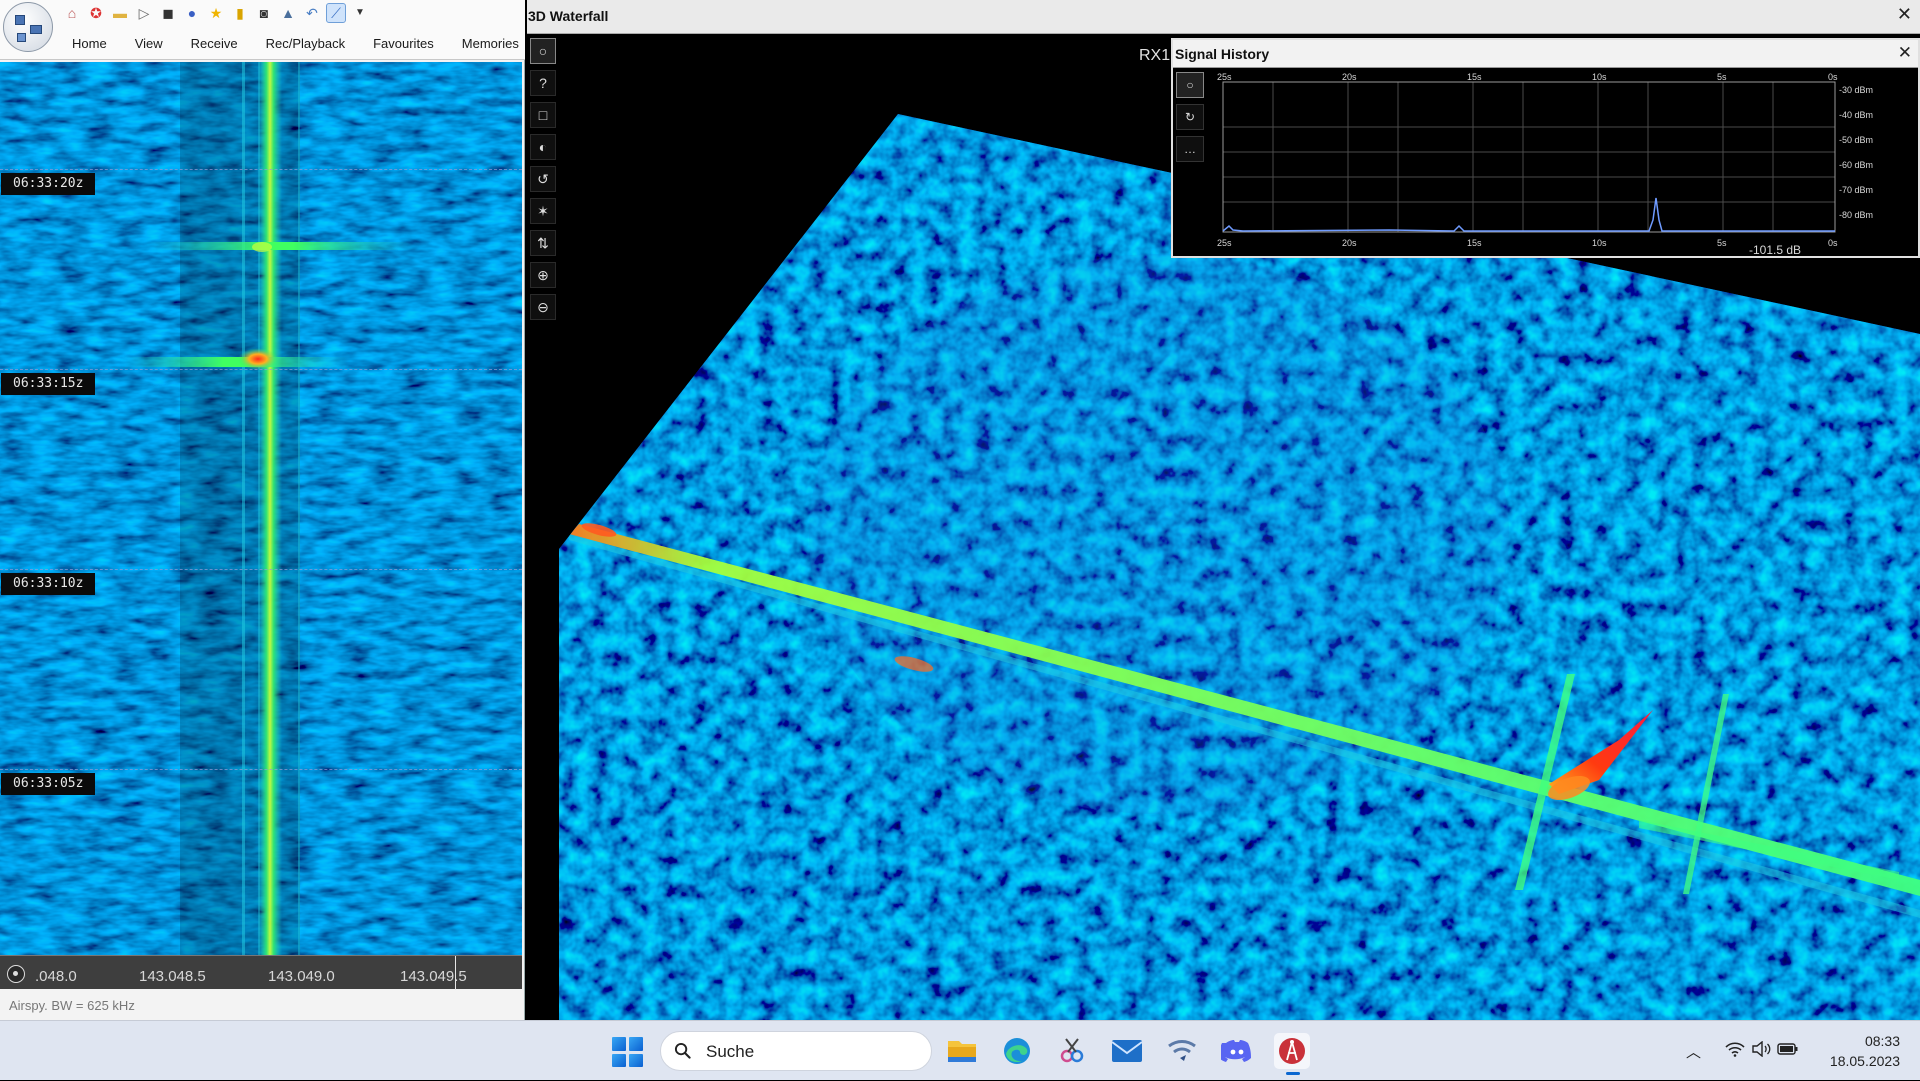 Image resolution: width=1920 pixels, height=1081 pixels. Describe the element at coordinates (144, 13) in the screenshot. I see `play-icon: ▷` at that location.